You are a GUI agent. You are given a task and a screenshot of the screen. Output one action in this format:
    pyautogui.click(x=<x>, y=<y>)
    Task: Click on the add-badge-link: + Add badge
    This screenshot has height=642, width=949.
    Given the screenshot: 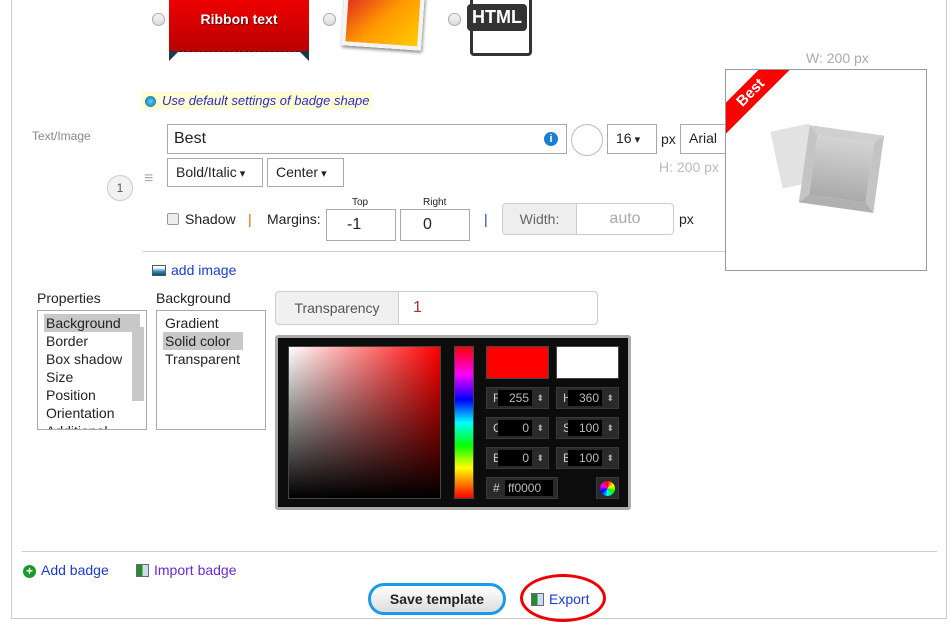 What is the action you would take?
    pyautogui.click(x=66, y=570)
    